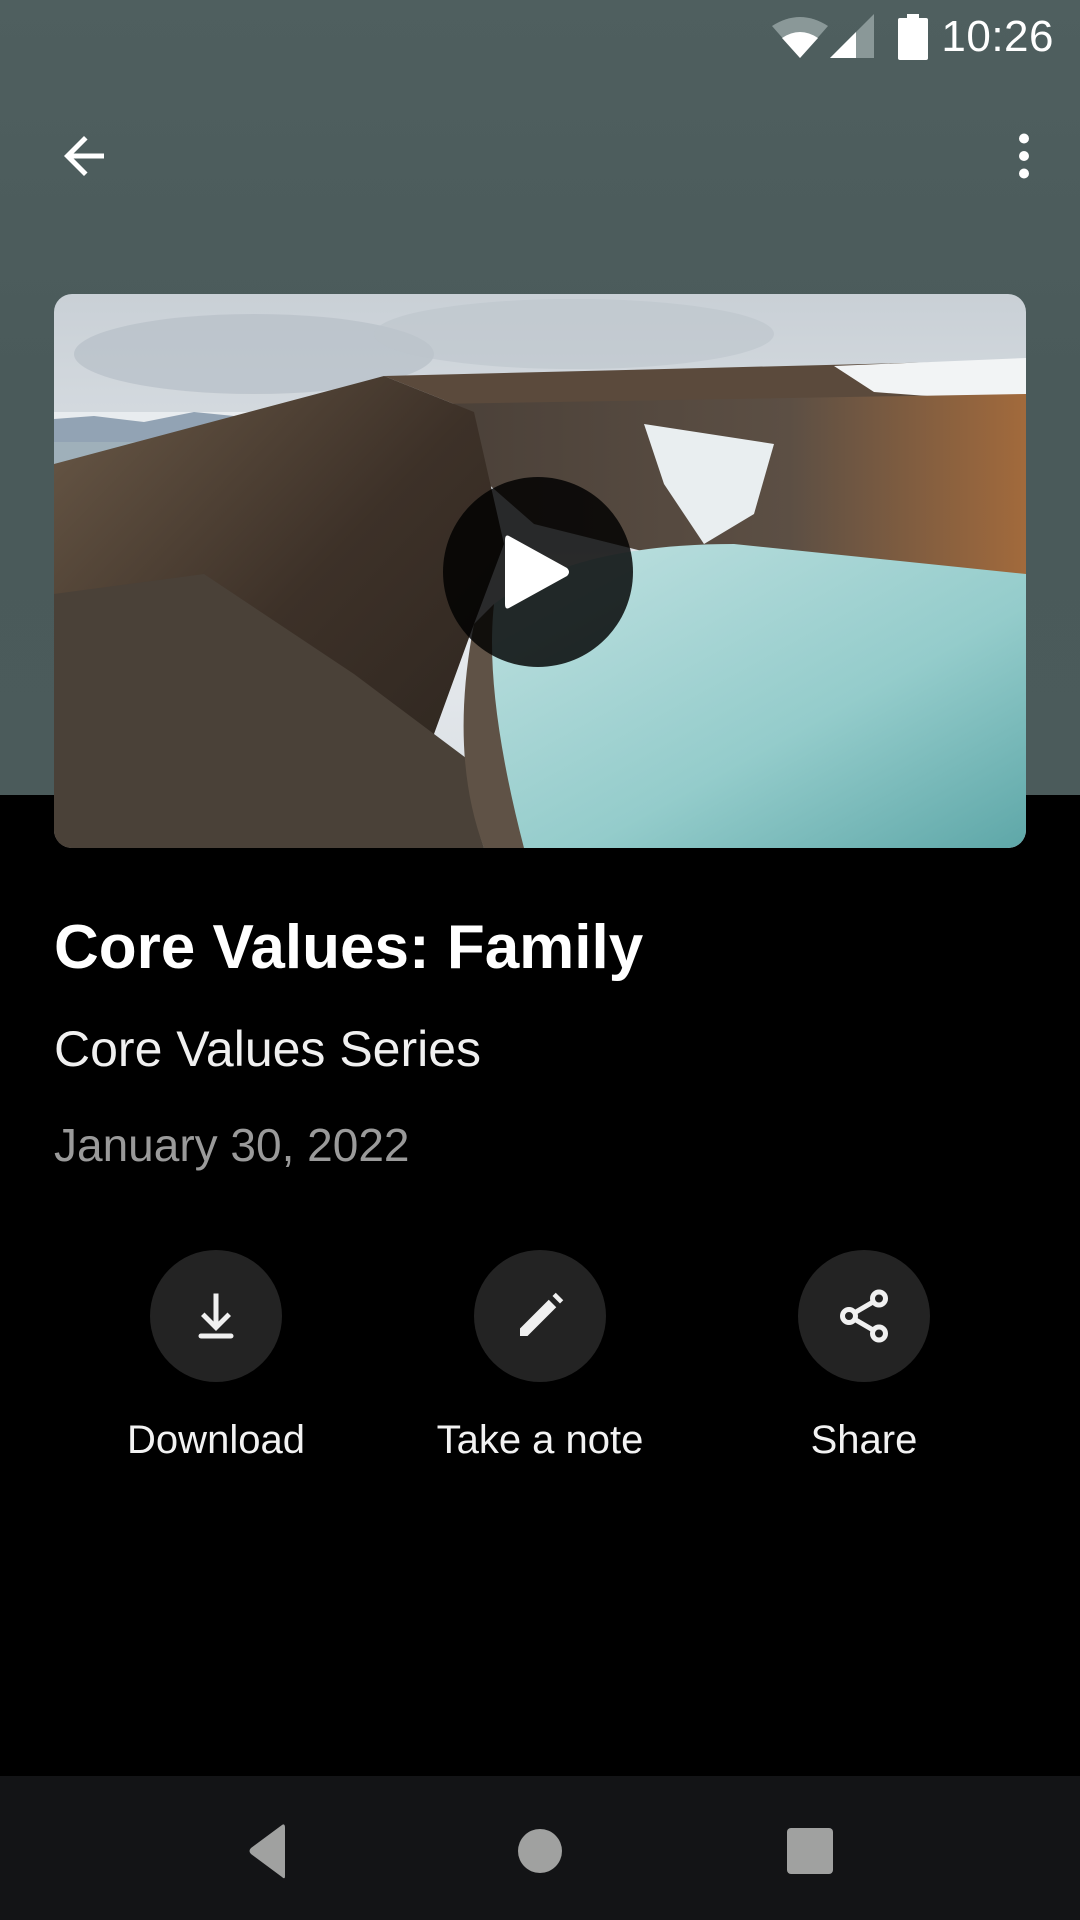 This screenshot has height=1920, width=1080. I want to click on play-button, so click(538, 572).